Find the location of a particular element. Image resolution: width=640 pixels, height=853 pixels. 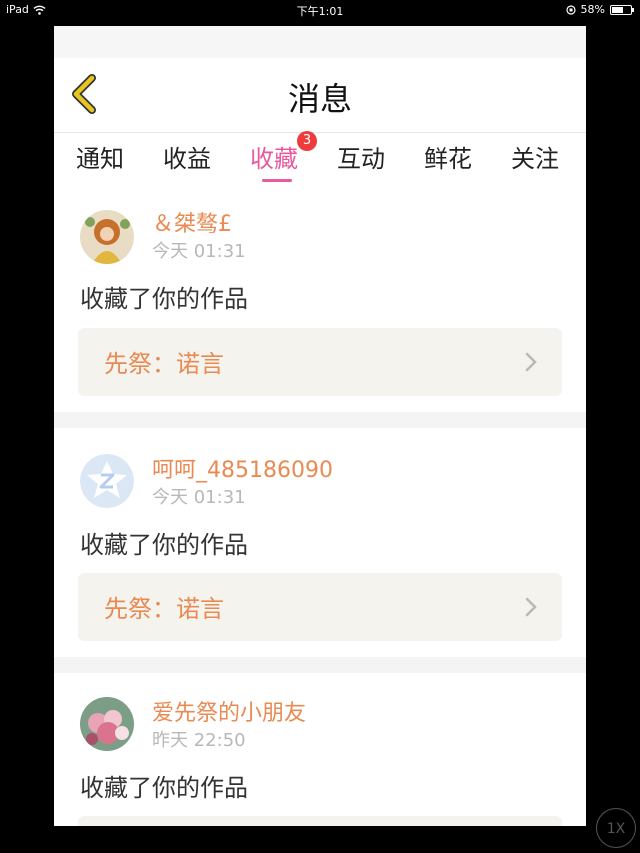

header: 消息 is located at coordinates (320, 95).